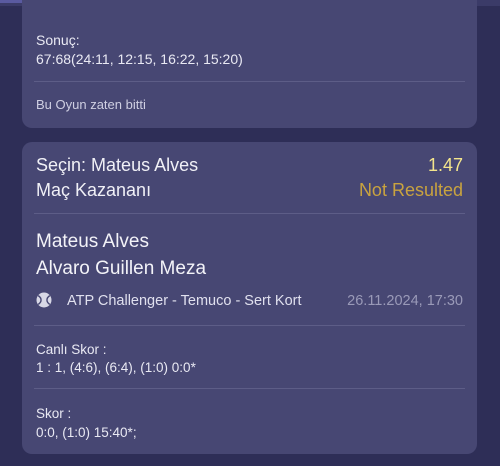 This screenshot has width=500, height=466. What do you see at coordinates (94, 190) in the screenshot?
I see `market-name: Maç Kazananı` at bounding box center [94, 190].